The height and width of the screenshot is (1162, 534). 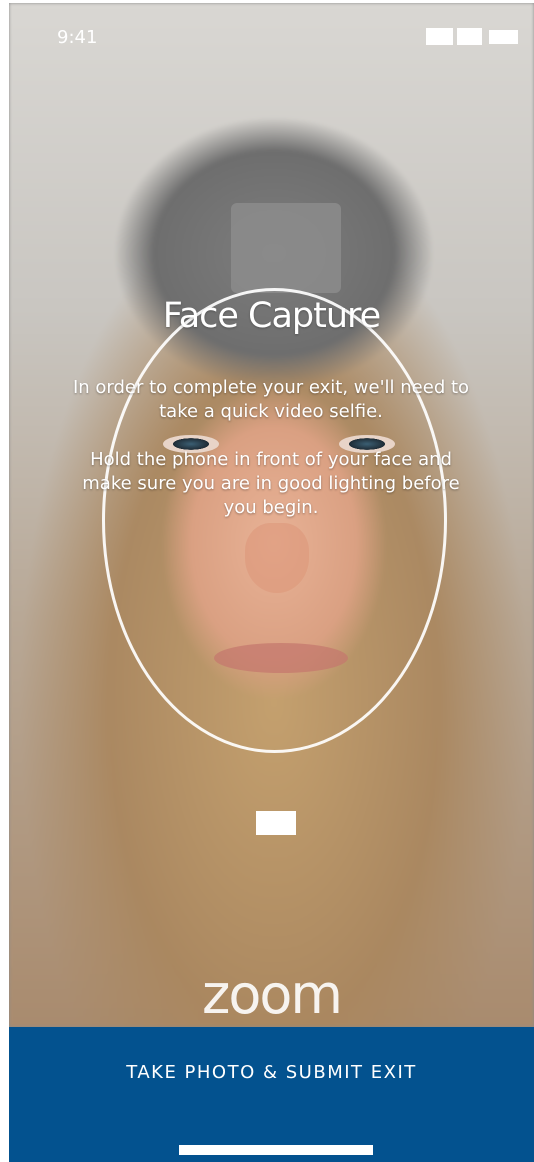 I want to click on action-bar: TAKE PHOTO & SUBMIT EXIT, so click(x=271, y=1094).